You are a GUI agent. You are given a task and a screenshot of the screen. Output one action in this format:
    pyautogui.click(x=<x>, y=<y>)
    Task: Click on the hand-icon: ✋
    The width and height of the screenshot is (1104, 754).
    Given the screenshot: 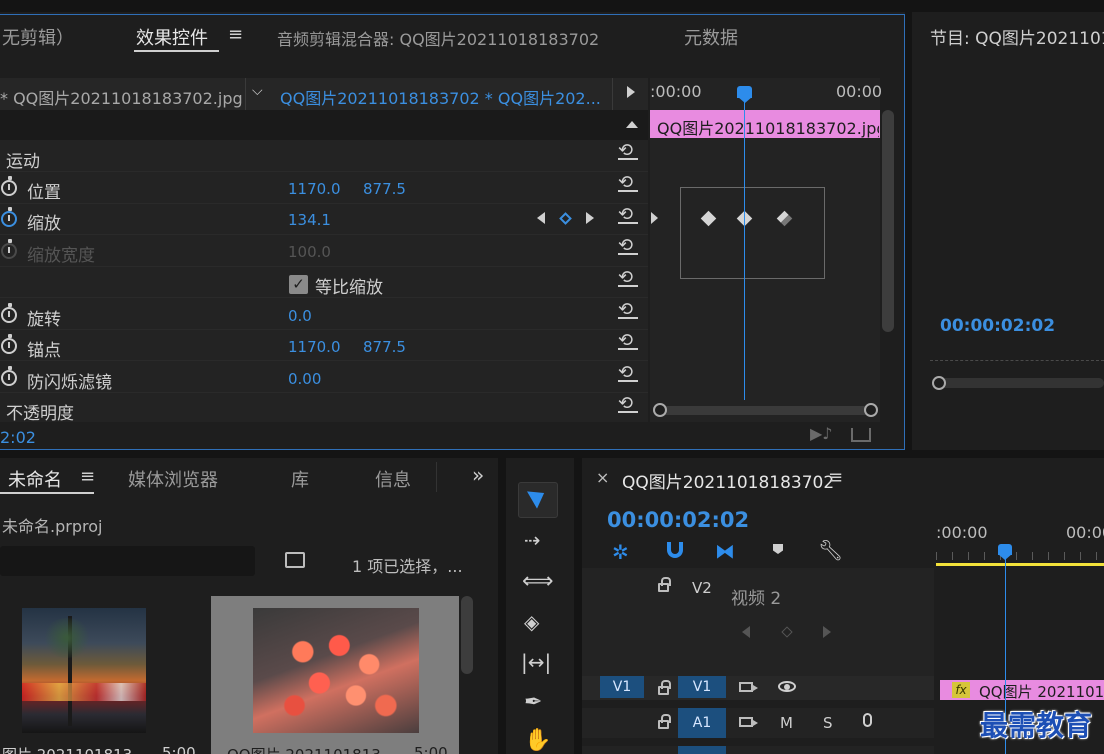 What is the action you would take?
    pyautogui.click(x=537, y=740)
    